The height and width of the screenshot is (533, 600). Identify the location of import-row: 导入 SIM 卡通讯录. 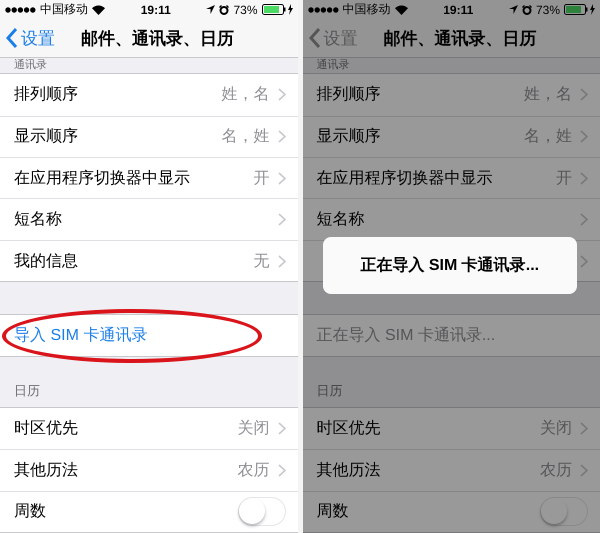
(149, 335).